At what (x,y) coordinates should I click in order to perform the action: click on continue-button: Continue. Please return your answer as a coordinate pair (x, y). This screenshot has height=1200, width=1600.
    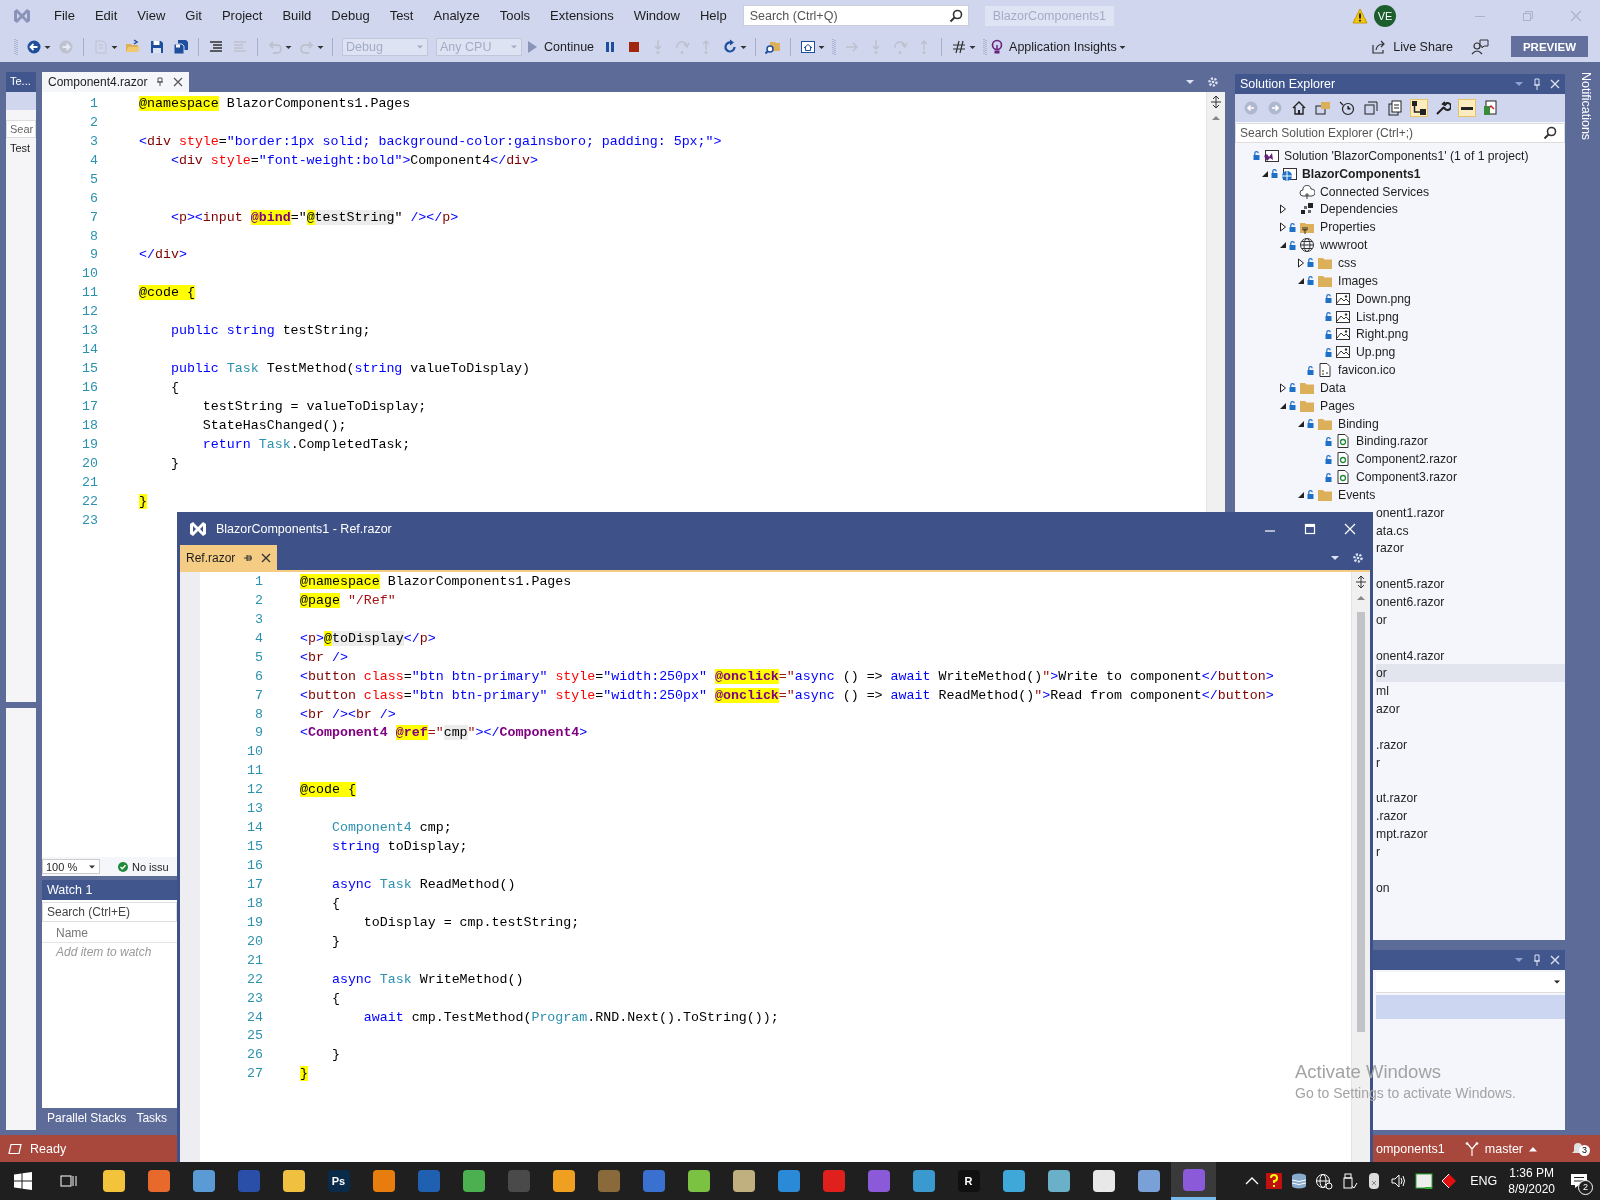
    Looking at the image, I should click on (569, 46).